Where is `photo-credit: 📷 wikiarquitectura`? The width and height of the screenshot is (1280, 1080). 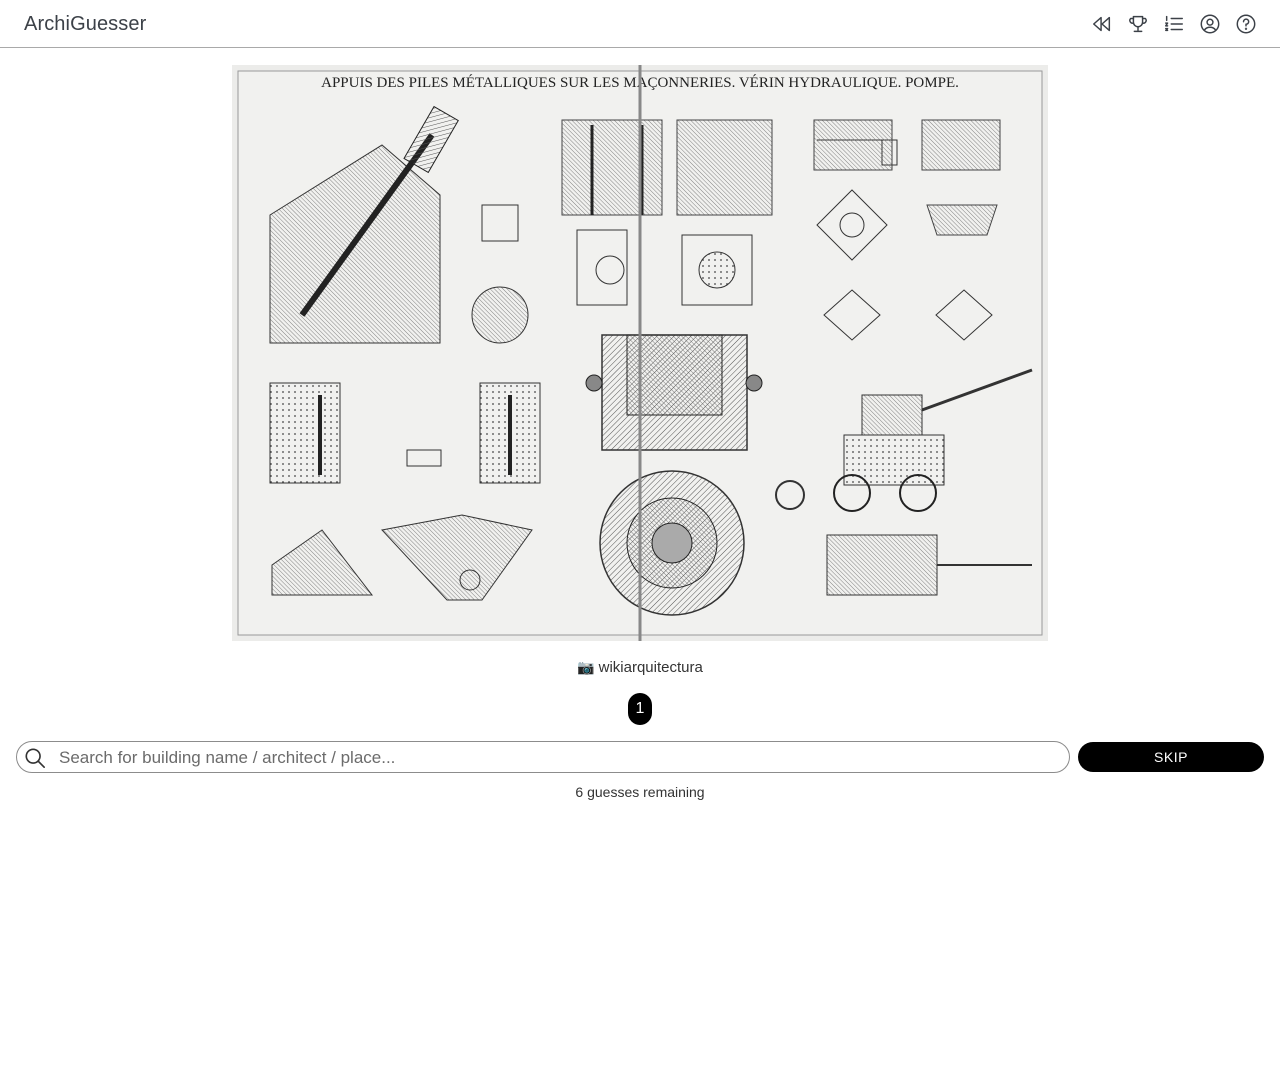
photo-credit: 📷 wikiarquitectura is located at coordinates (640, 667).